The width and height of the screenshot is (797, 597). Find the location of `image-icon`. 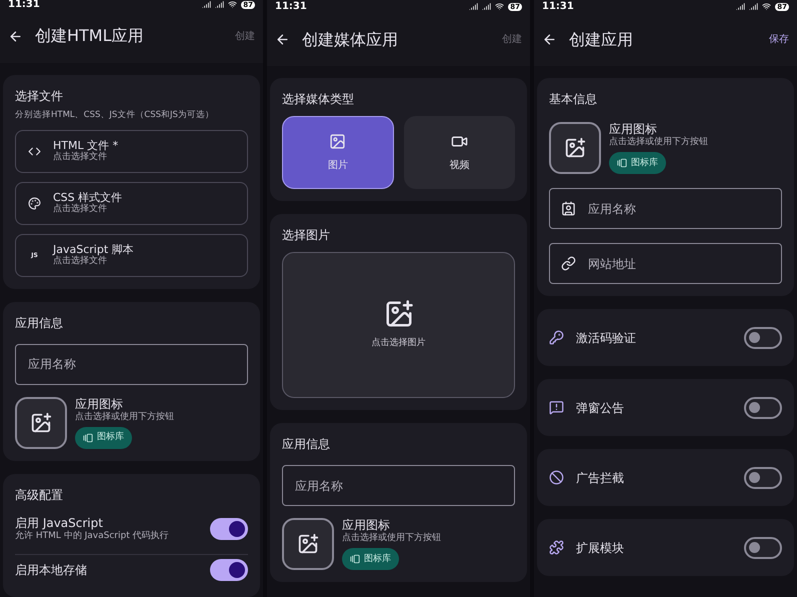

image-icon is located at coordinates (337, 141).